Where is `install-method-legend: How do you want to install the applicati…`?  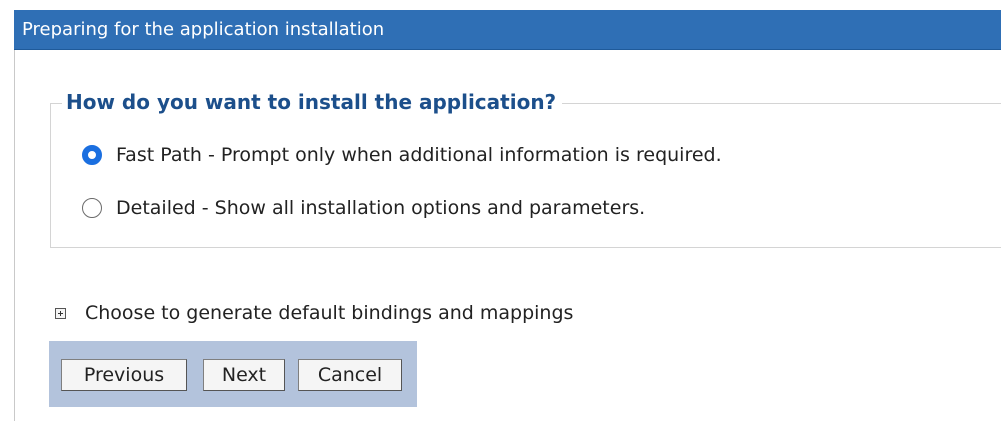
install-method-legend: How do you want to install the applicati… is located at coordinates (312, 102).